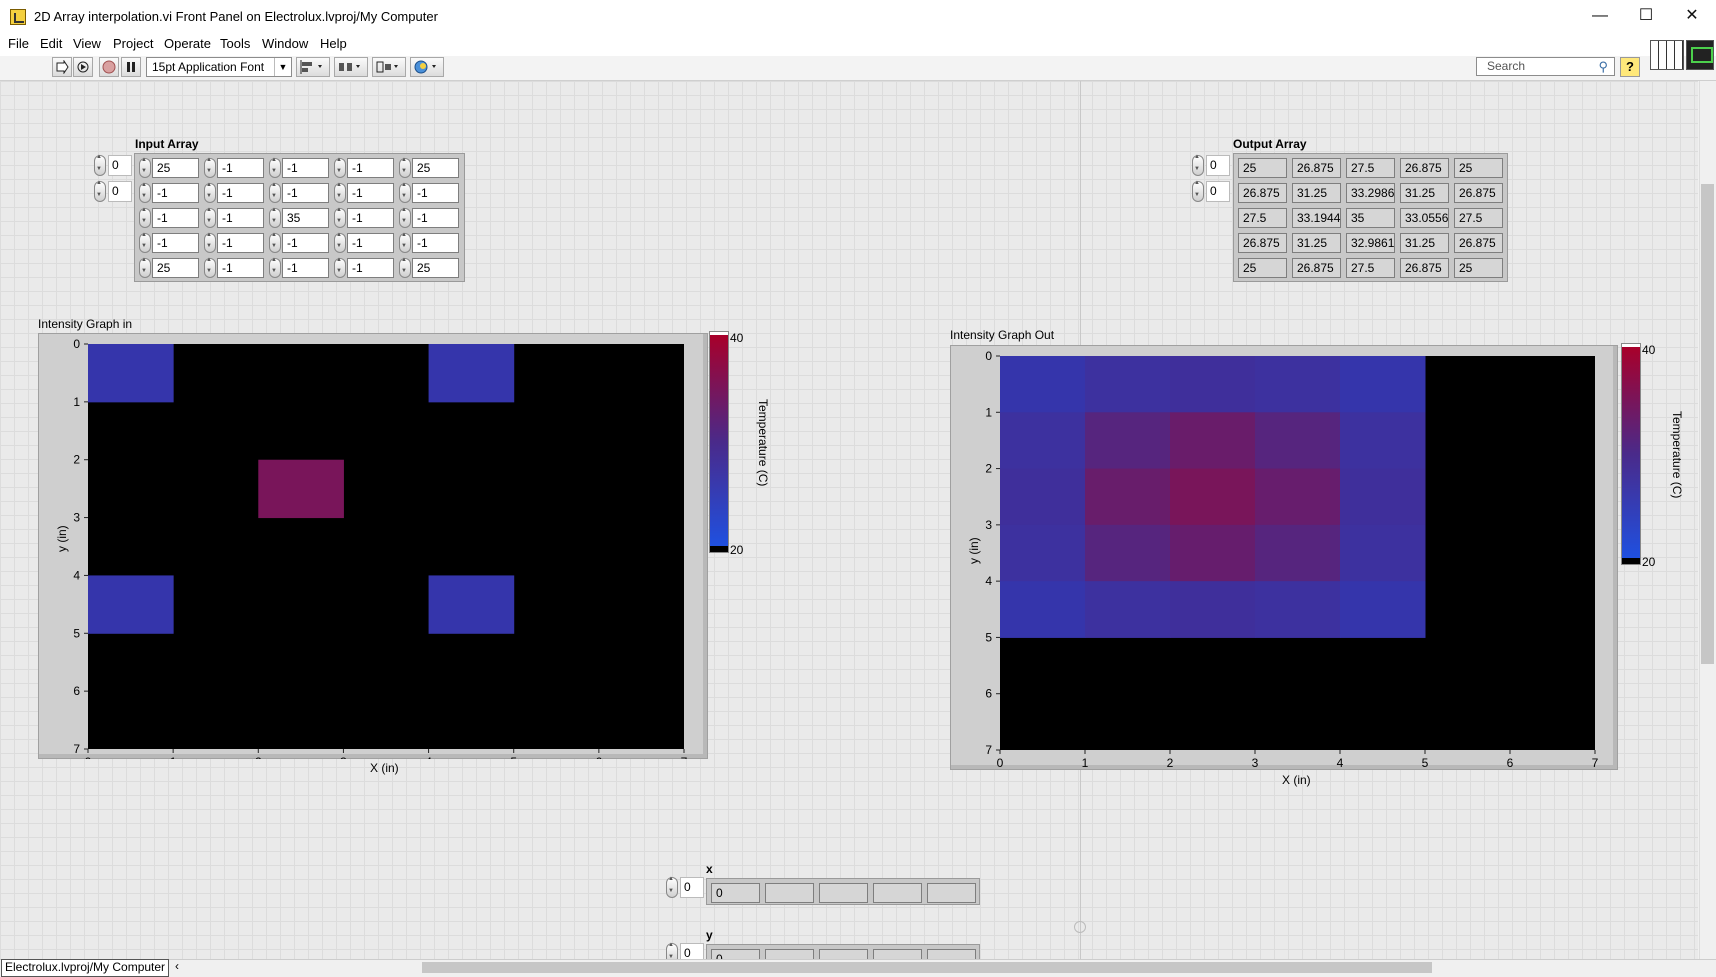  What do you see at coordinates (1424, 218) in the screenshot?
I see `array-element: 33.0556` at bounding box center [1424, 218].